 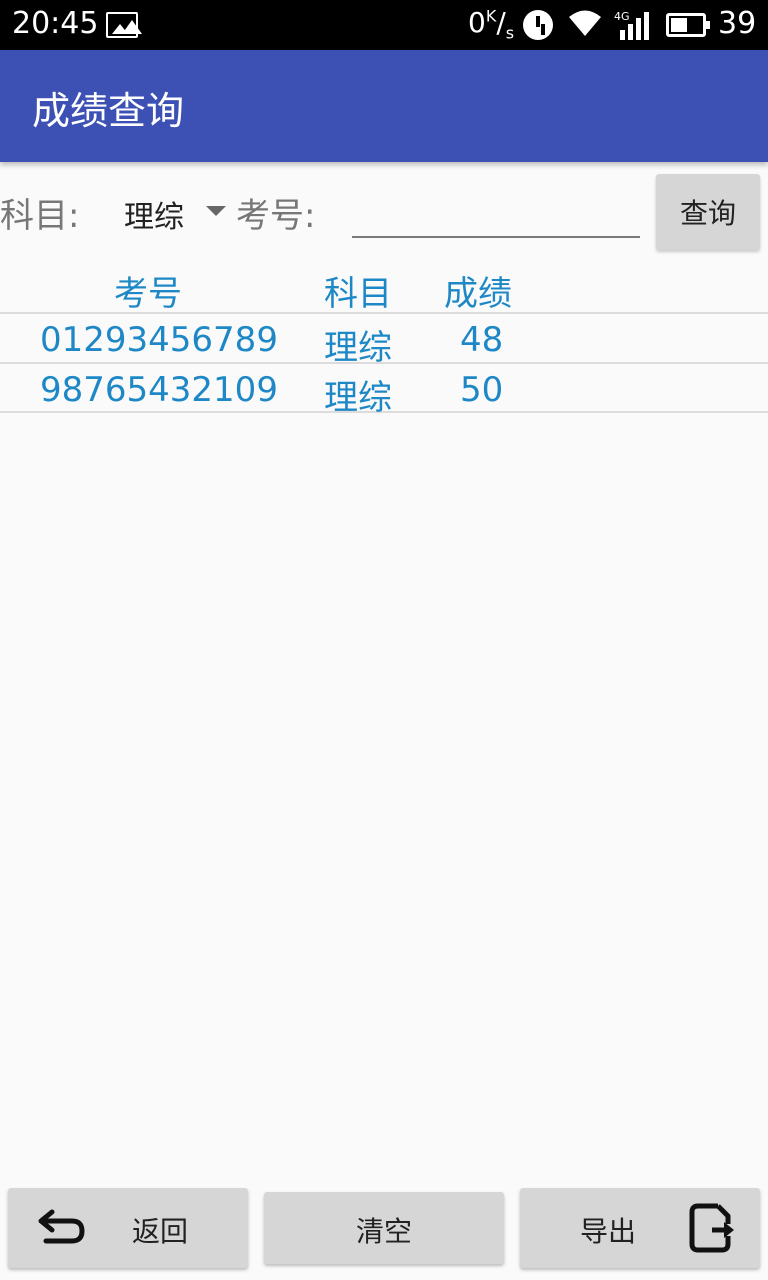 I want to click on subject-spinner-value: 理综, so click(x=154, y=217).